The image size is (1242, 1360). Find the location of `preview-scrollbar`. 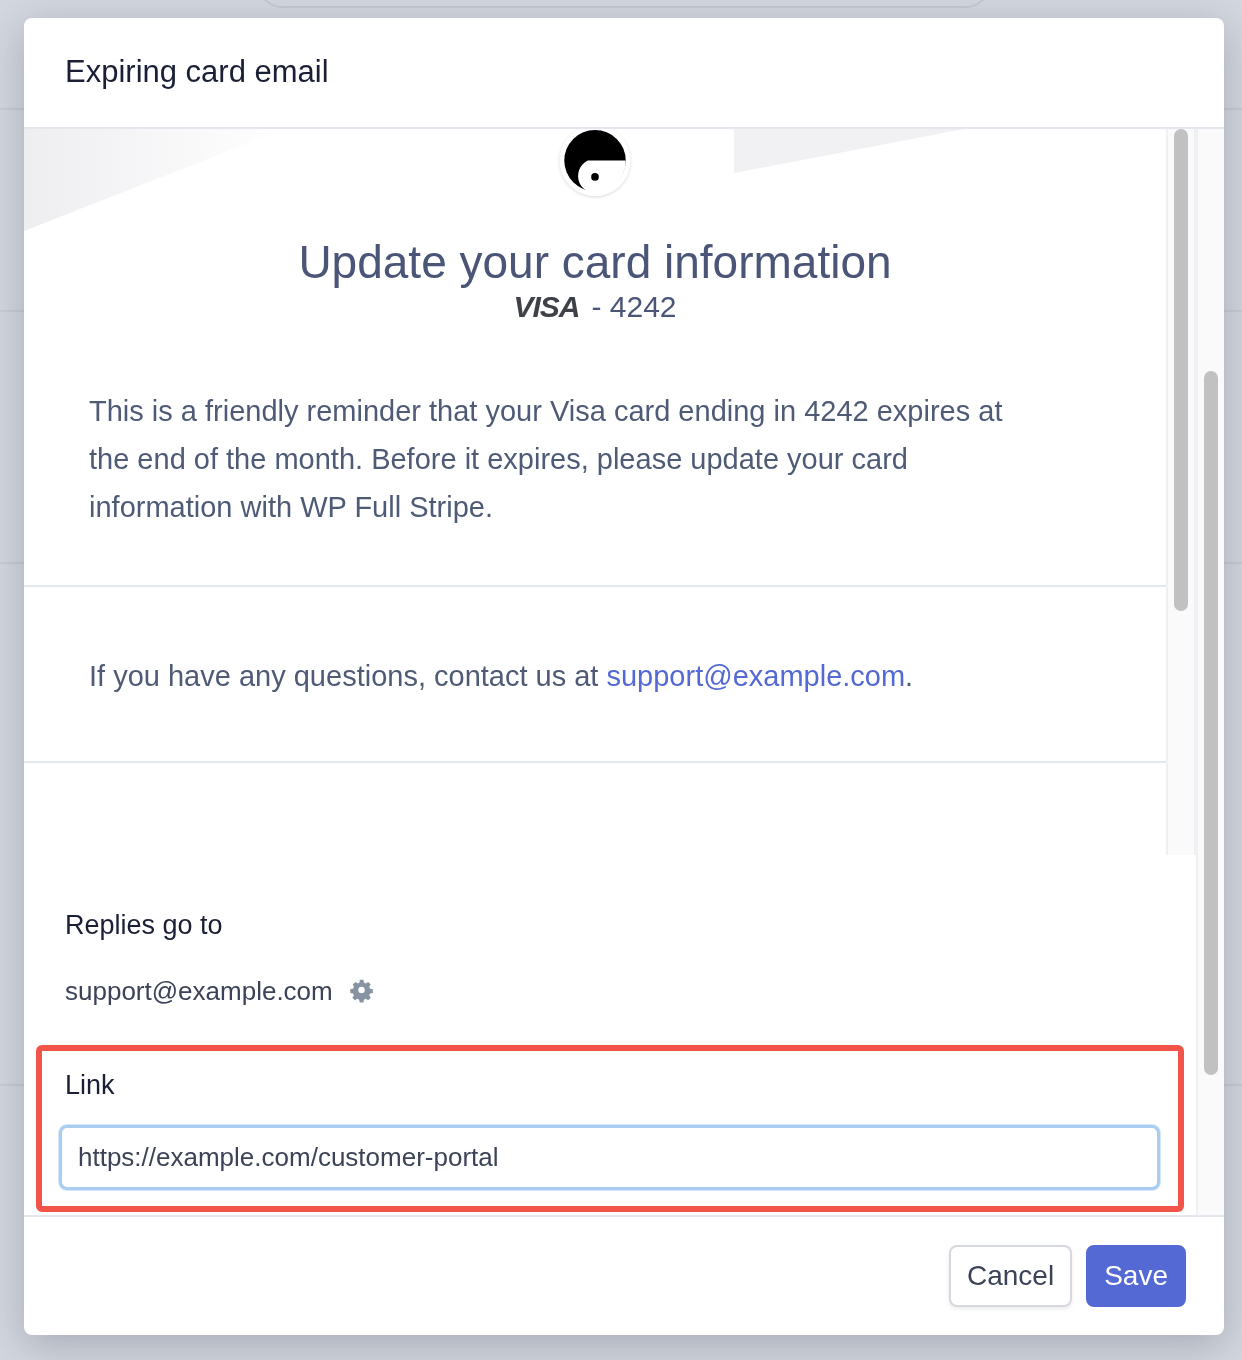

preview-scrollbar is located at coordinates (1181, 492).